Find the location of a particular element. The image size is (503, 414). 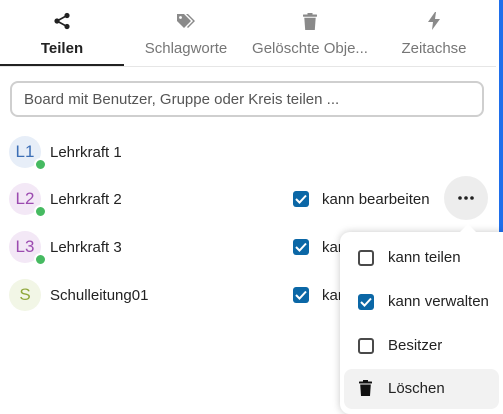

owner-checkbox is located at coordinates (366, 346).